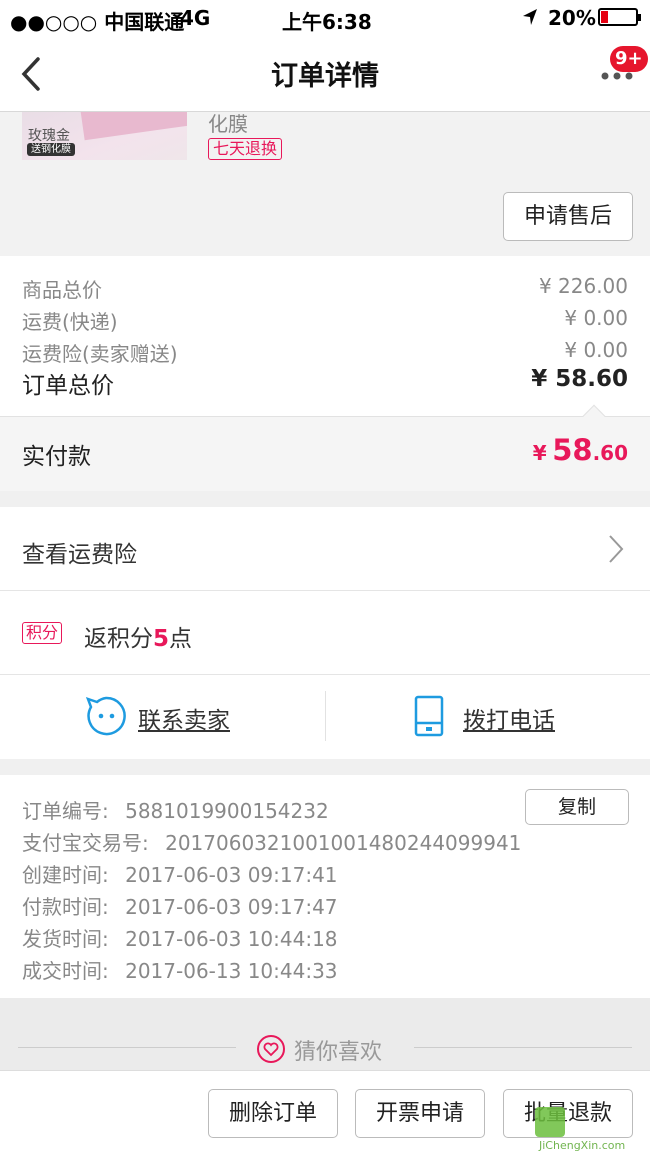 Image resolution: width=650 pixels, height=1156 pixels. Describe the element at coordinates (577, 807) in the screenshot. I see `copy-button: 复制` at that location.